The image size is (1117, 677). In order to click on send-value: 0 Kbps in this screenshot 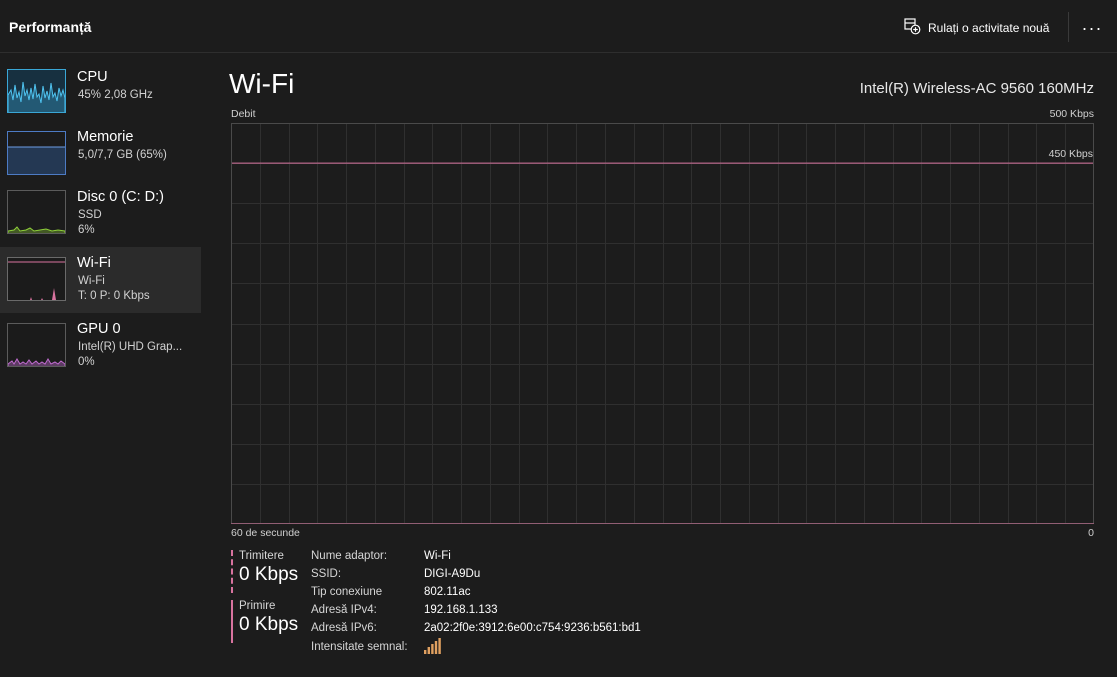, I will do `click(269, 574)`.